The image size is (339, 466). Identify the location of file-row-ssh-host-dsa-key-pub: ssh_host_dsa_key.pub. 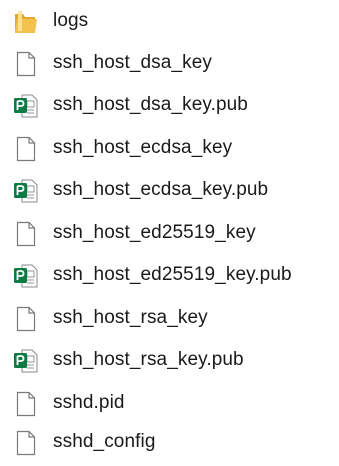
(169, 106).